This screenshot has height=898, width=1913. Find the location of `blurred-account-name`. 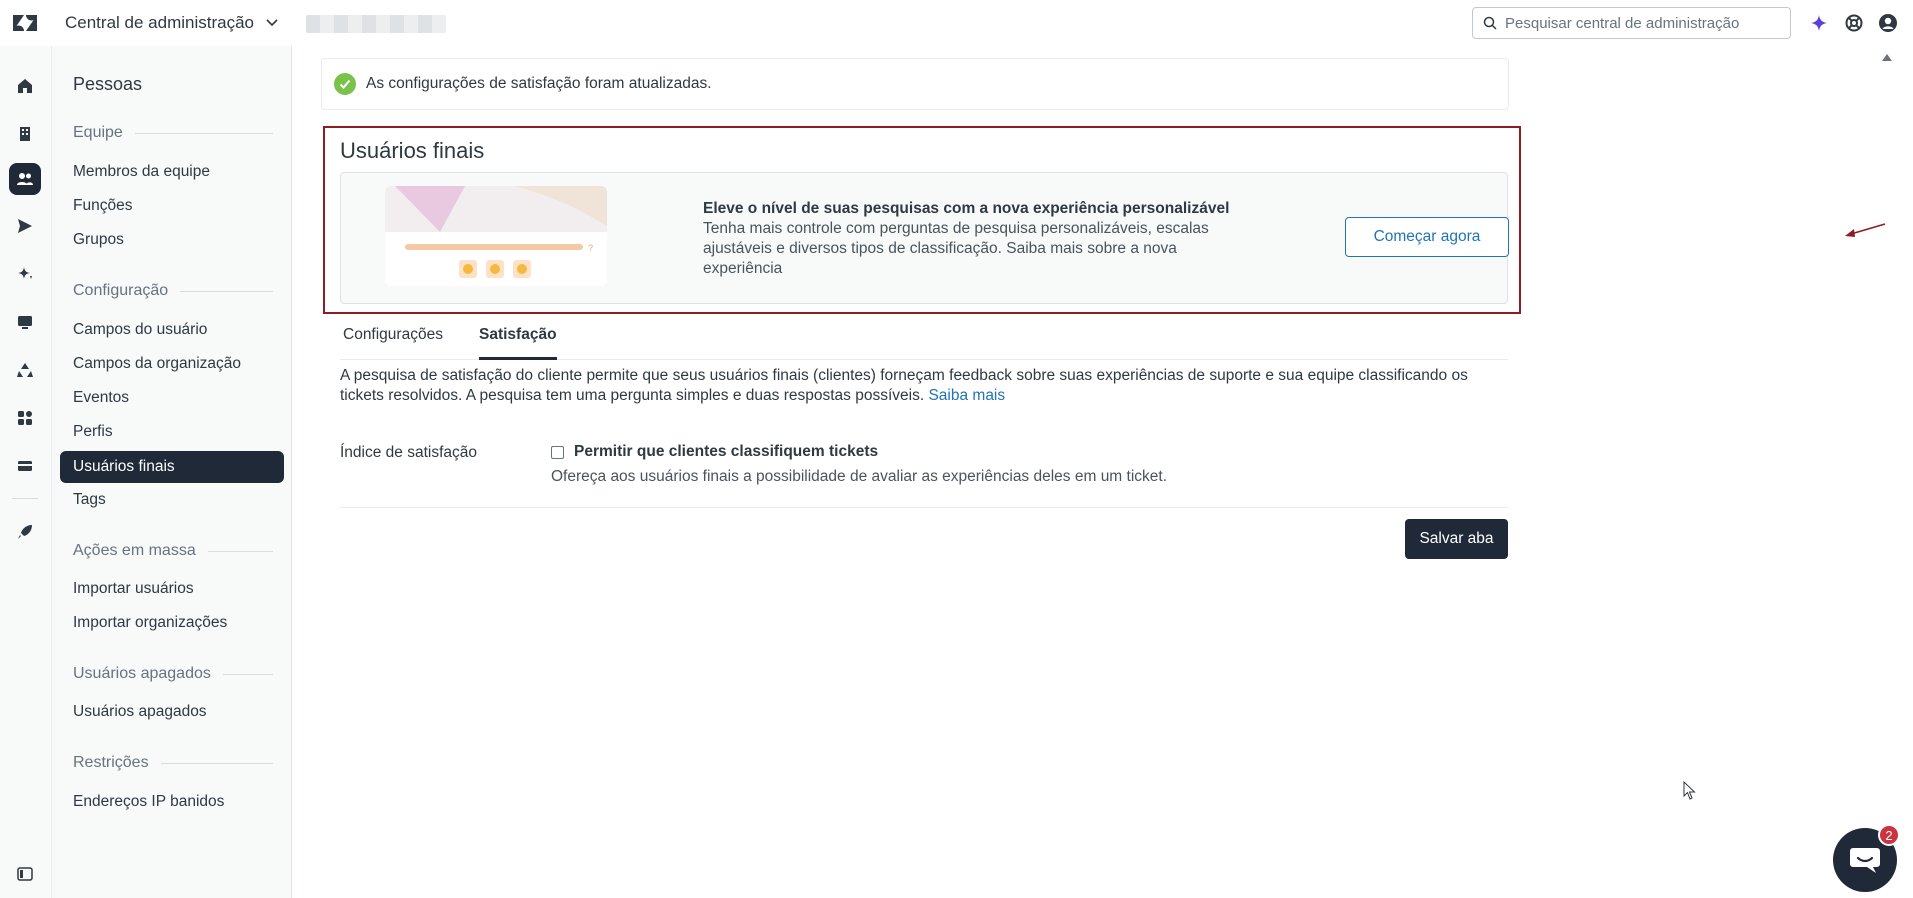

blurred-account-name is located at coordinates (376, 24).